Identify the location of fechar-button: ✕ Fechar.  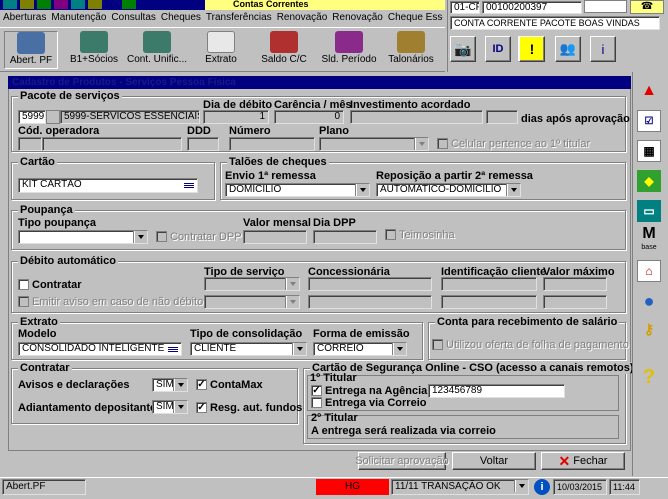
(583, 461).